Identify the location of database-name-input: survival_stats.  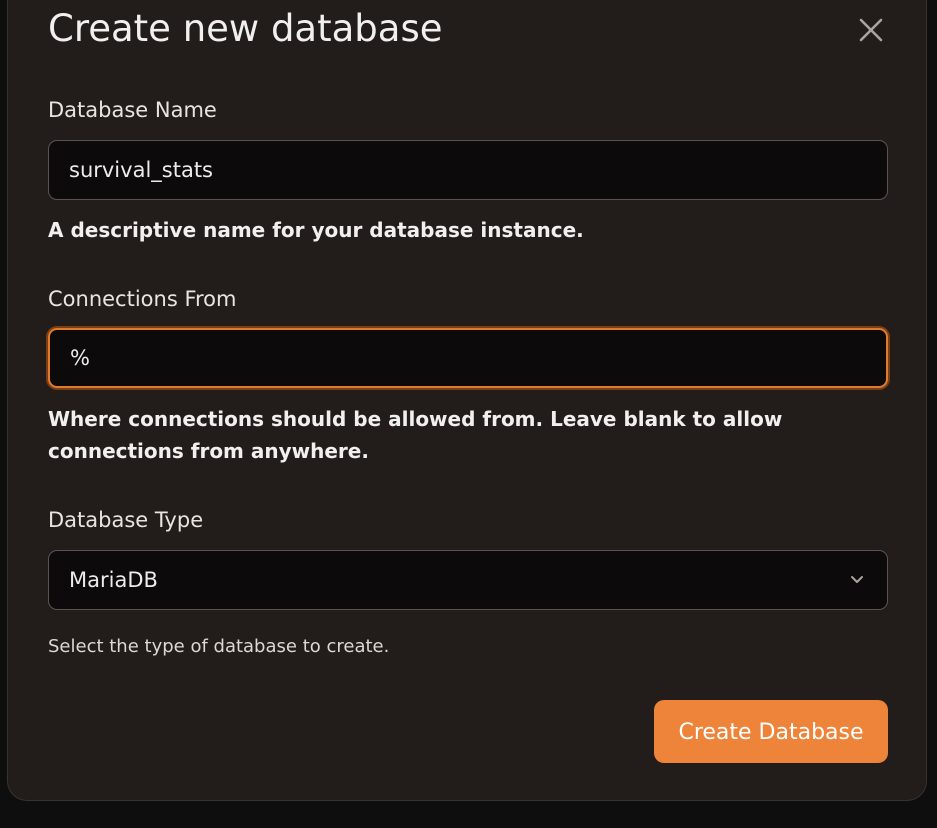
(468, 170).